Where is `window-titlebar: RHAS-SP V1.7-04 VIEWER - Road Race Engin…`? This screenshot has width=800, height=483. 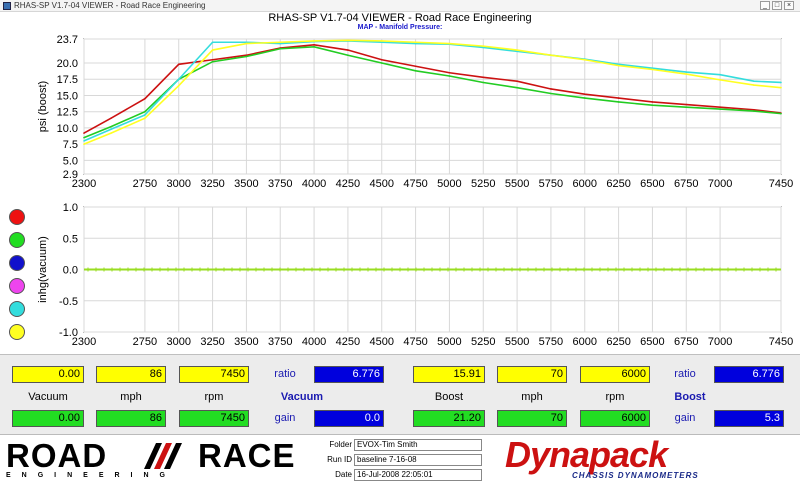
window-titlebar: RHAS-SP V1.7-04 VIEWER - Road Race Engin… is located at coordinates (400, 6).